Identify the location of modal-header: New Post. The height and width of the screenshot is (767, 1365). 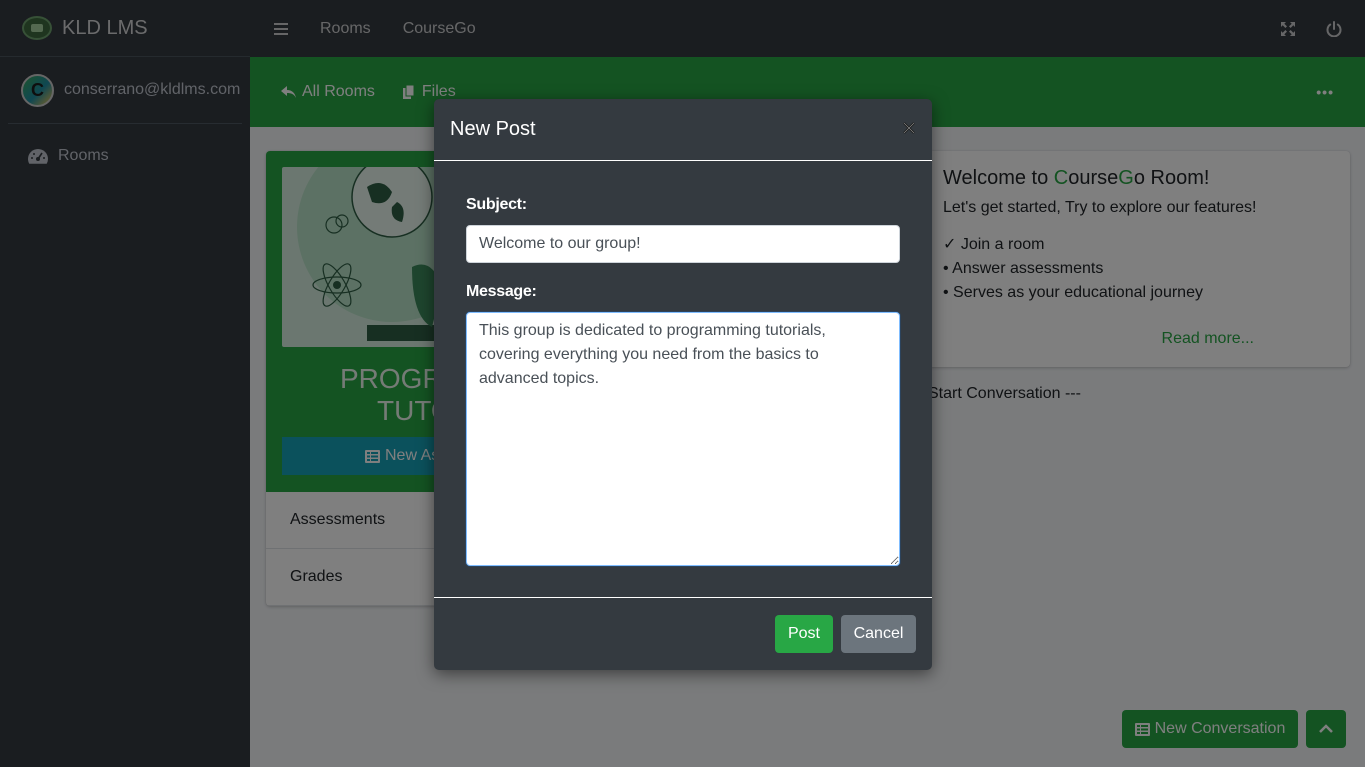
(683, 130).